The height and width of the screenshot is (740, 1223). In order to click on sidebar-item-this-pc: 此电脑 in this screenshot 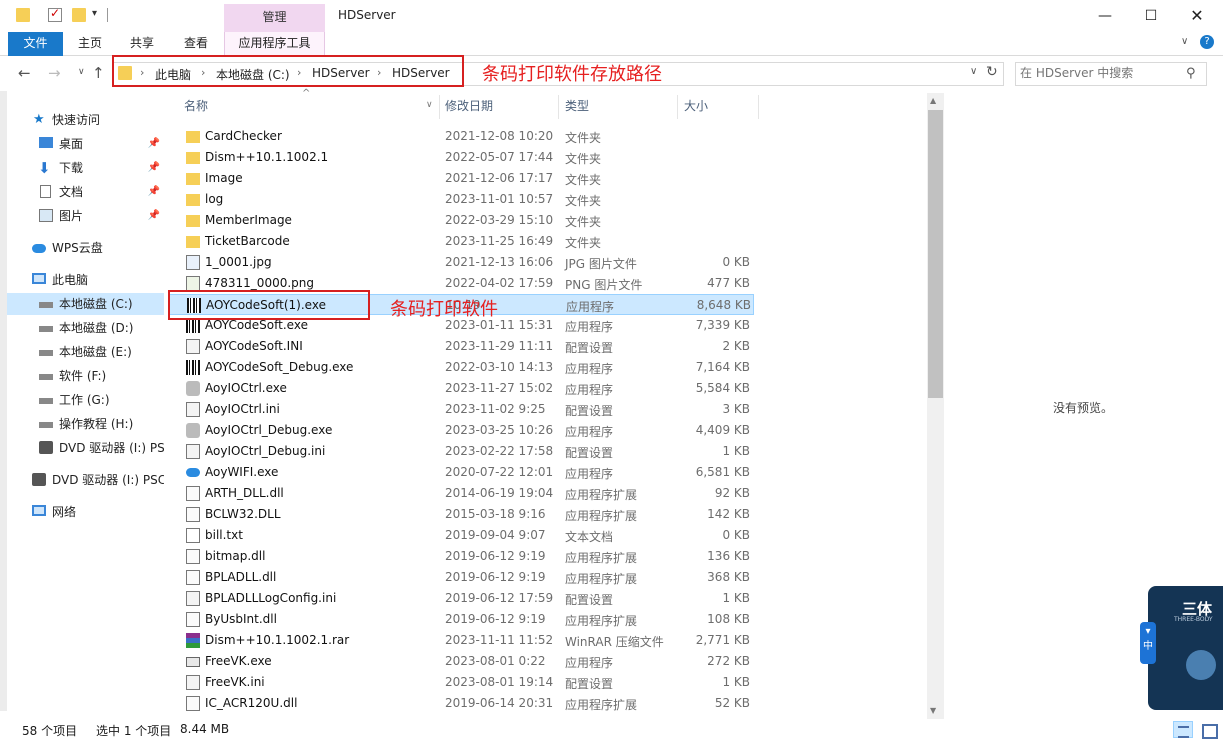, I will do `click(85, 280)`.